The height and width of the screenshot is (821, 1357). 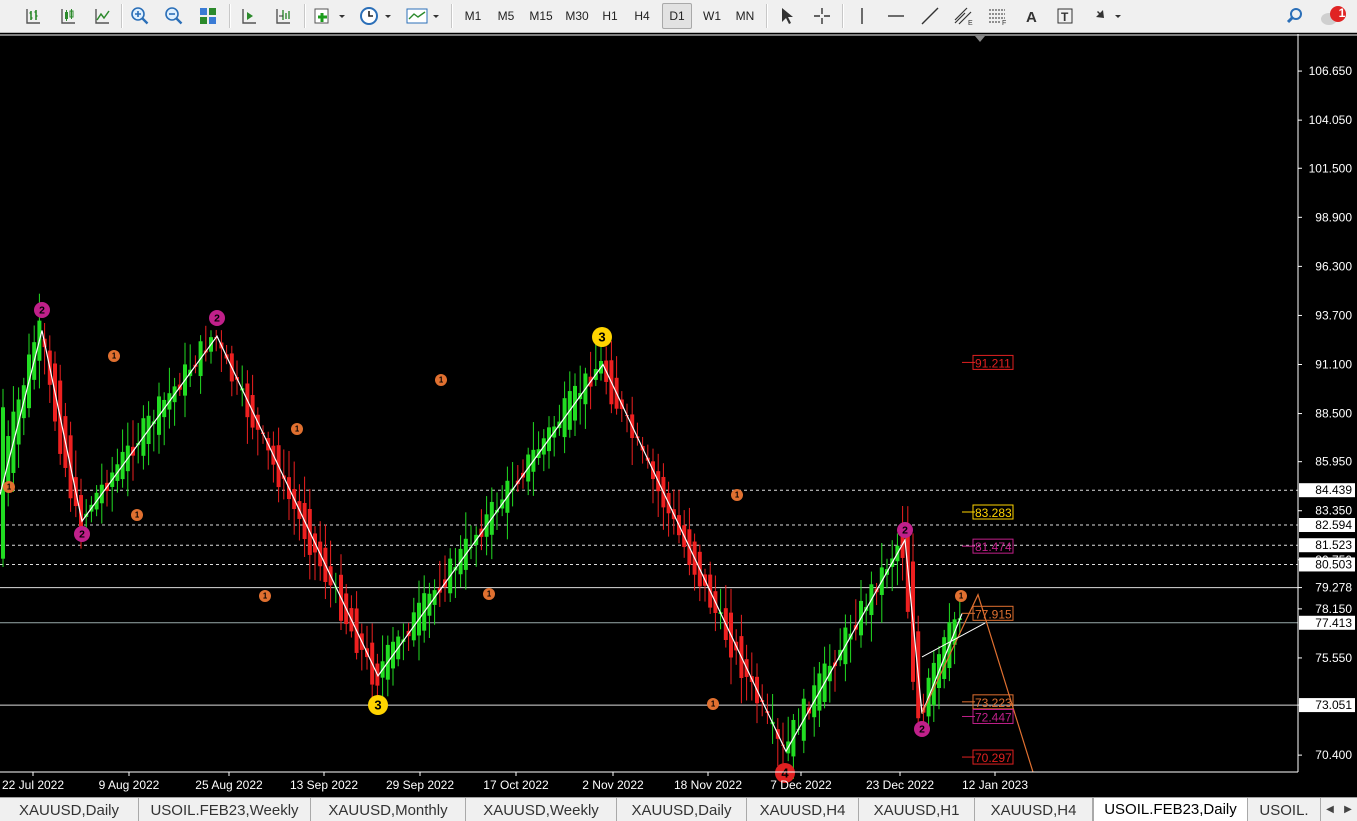 I want to click on price-box-label: 80.503, so click(x=1333, y=564).